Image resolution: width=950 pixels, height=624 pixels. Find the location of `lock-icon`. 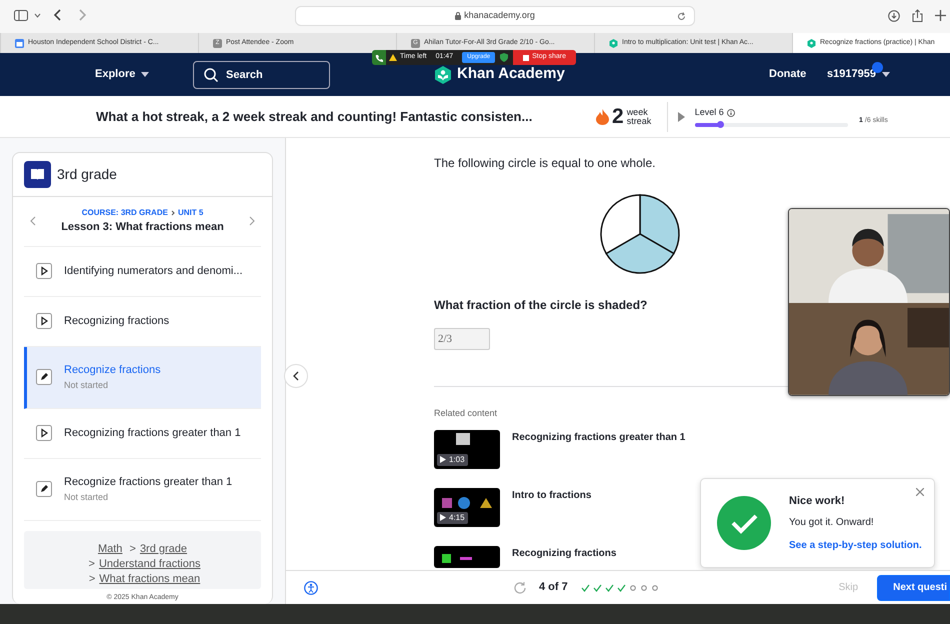

lock-icon is located at coordinates (458, 16).